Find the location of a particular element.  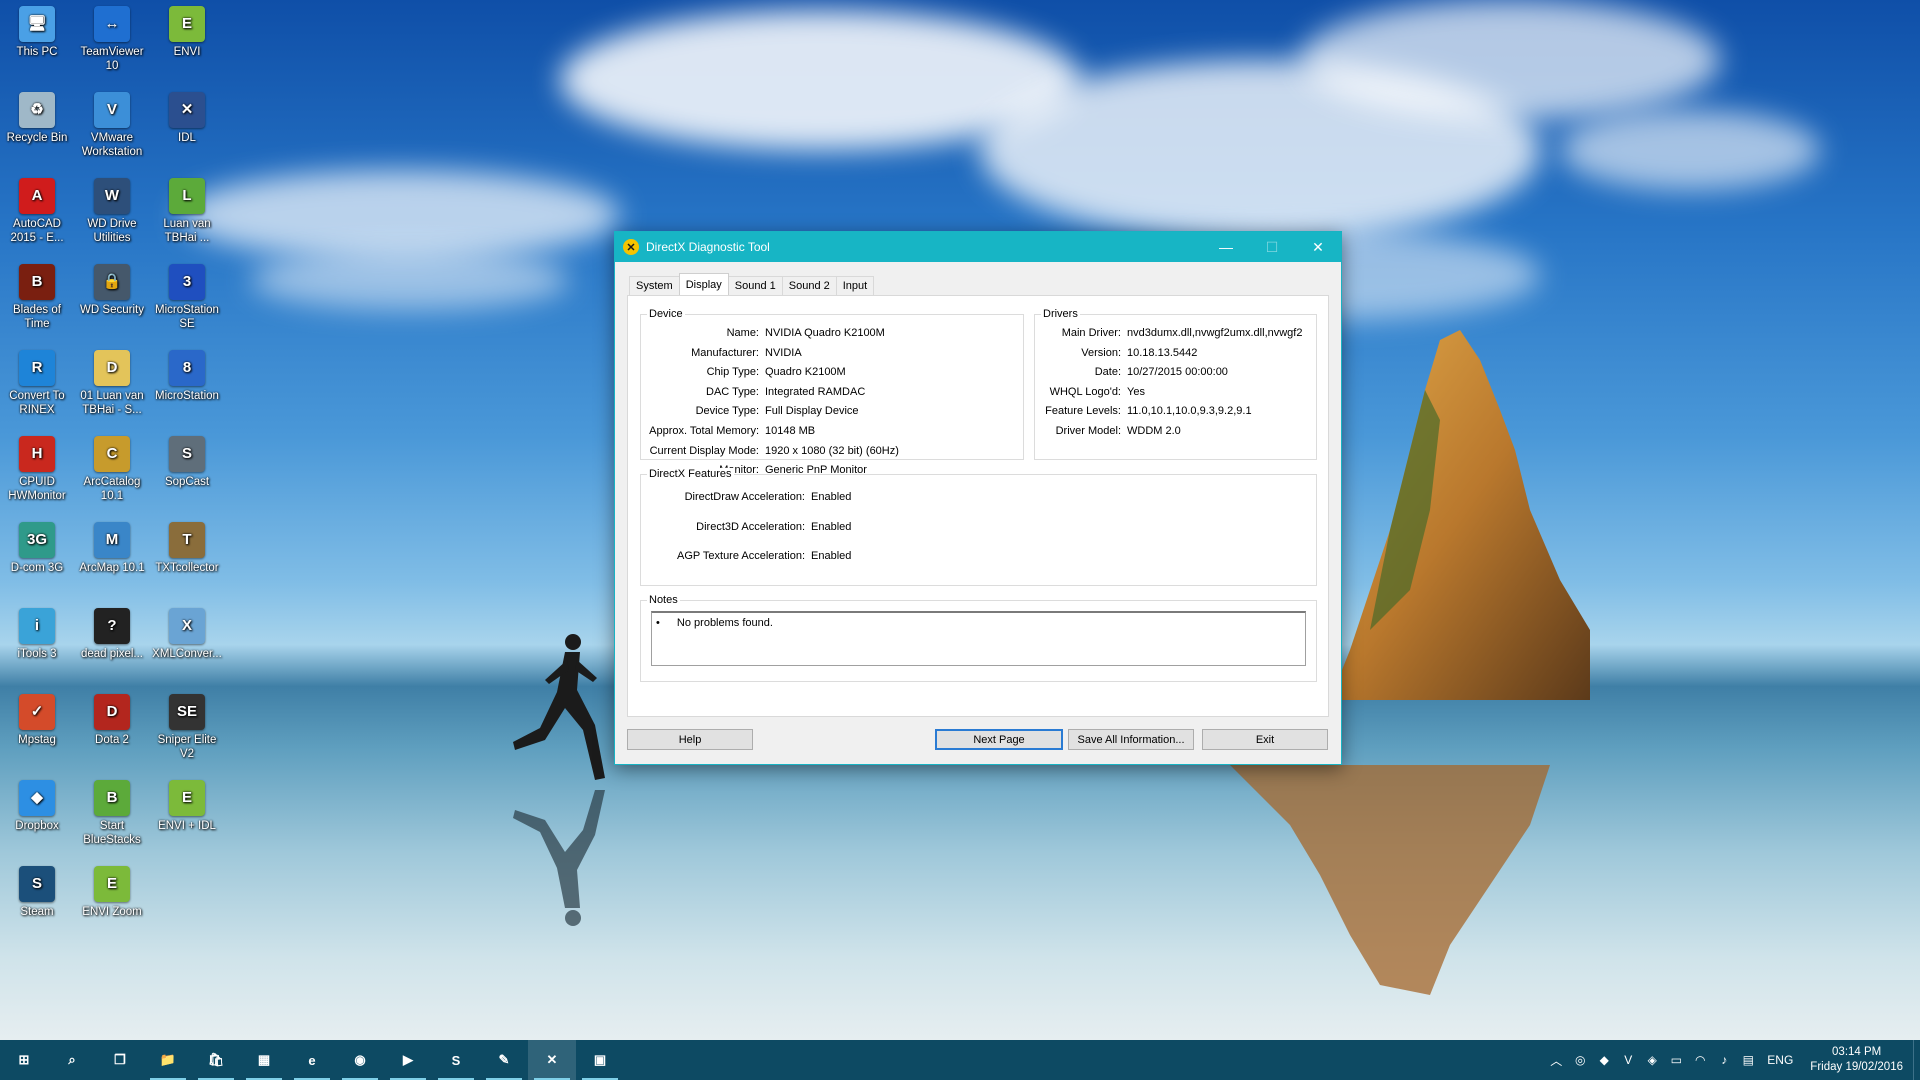

desktop-icon-label: ArcCatalog 10.1 is located at coordinates (112, 489).